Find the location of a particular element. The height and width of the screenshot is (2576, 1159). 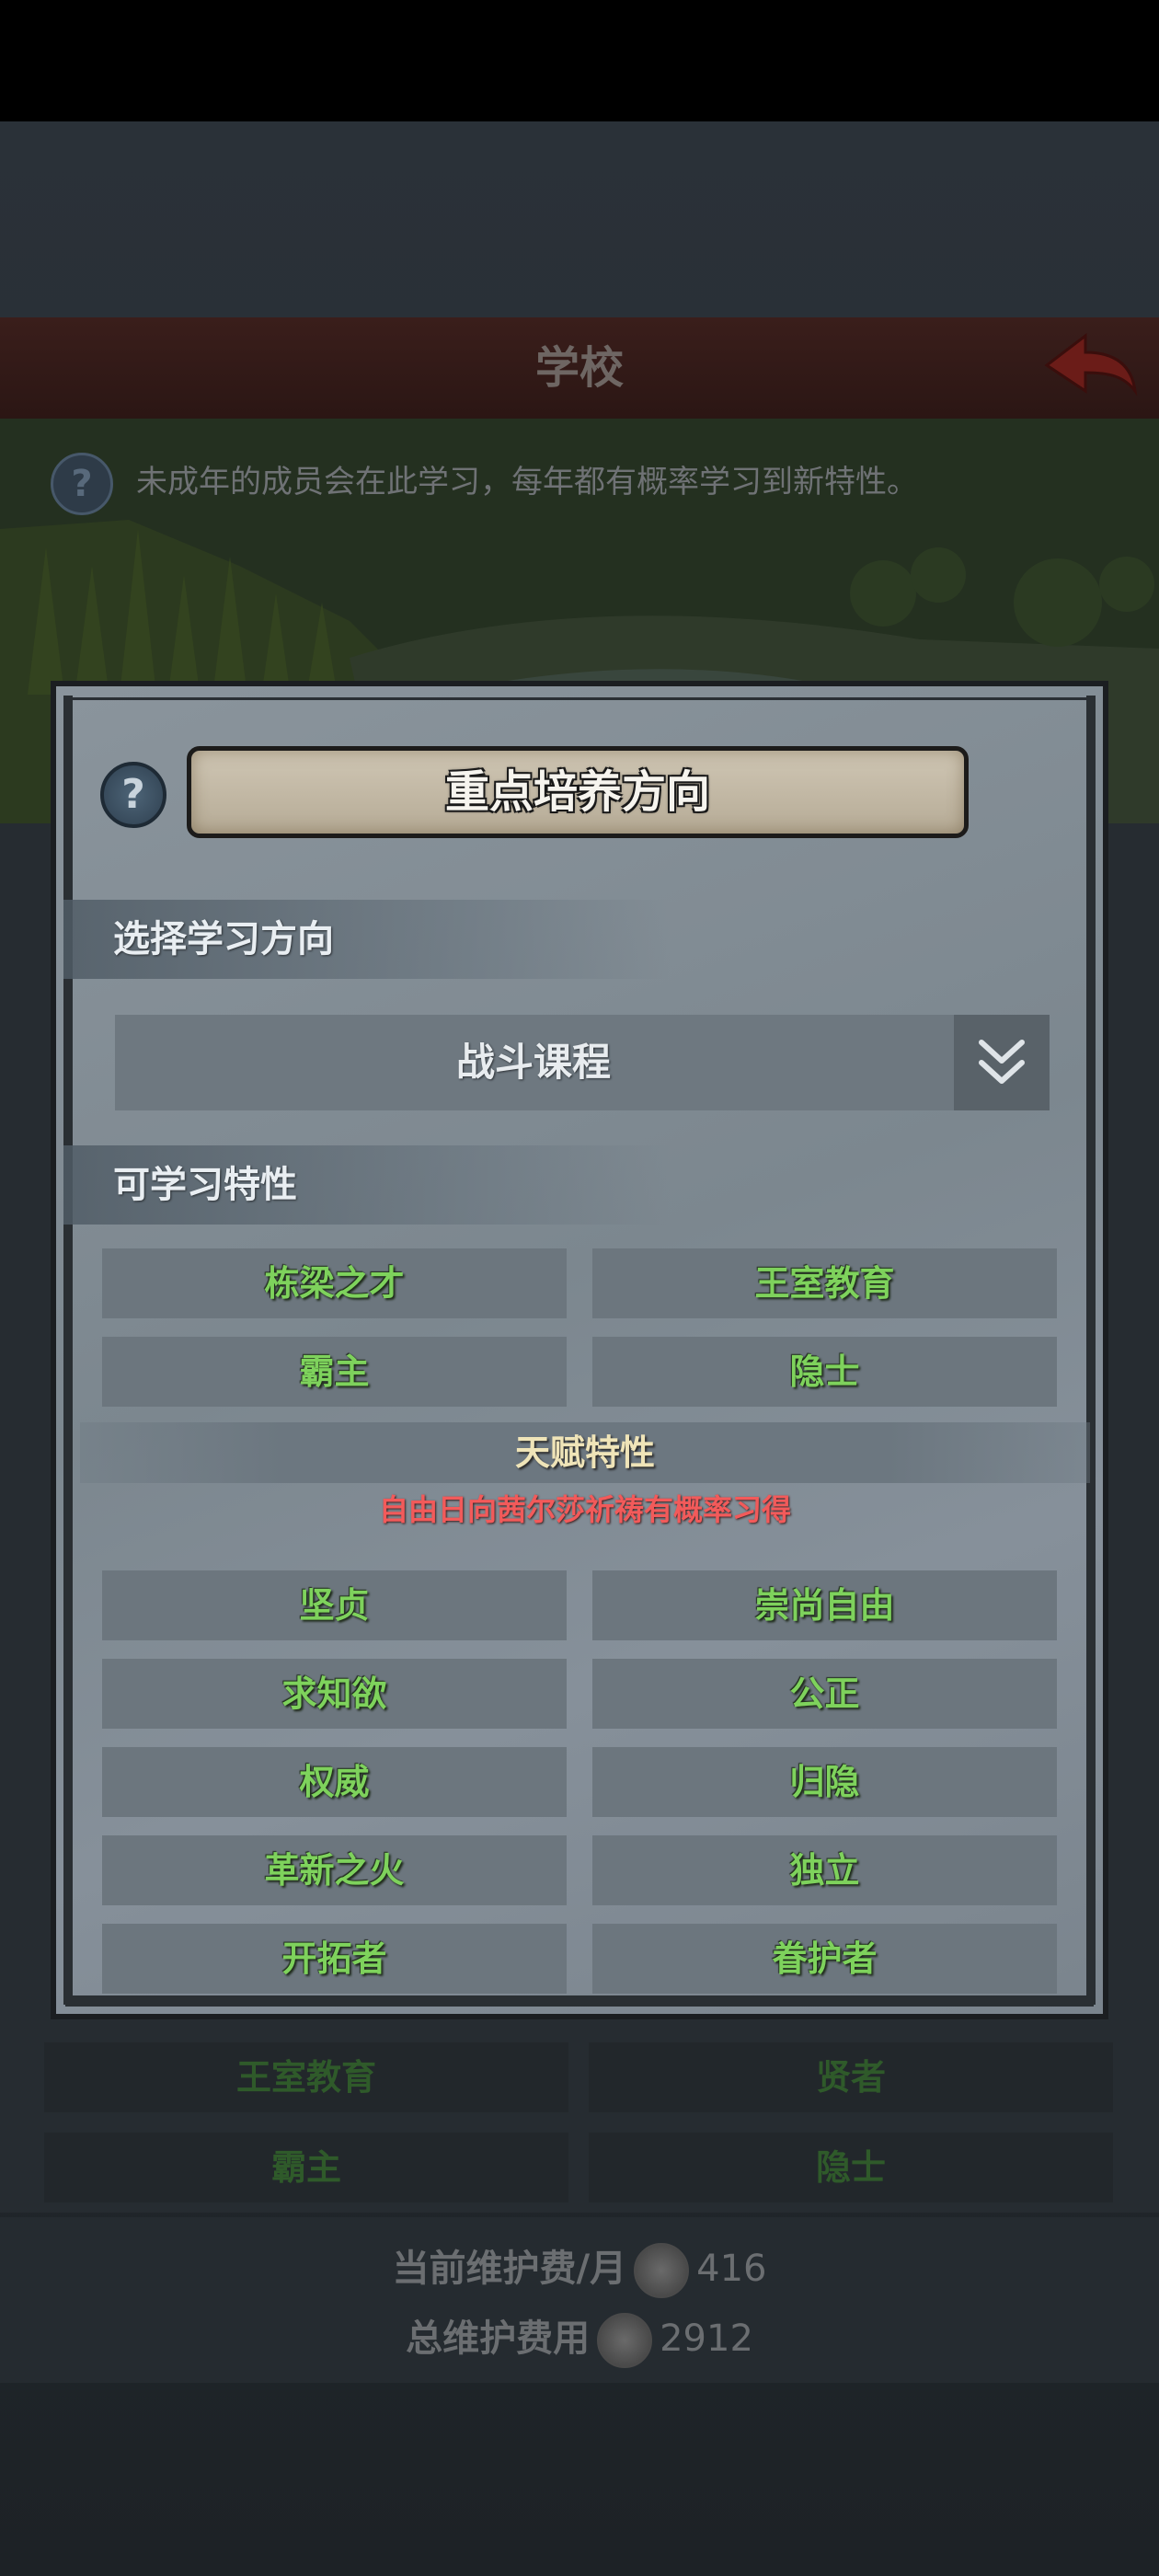

monthly-maintenance-value: 416 is located at coordinates (731, 2269).